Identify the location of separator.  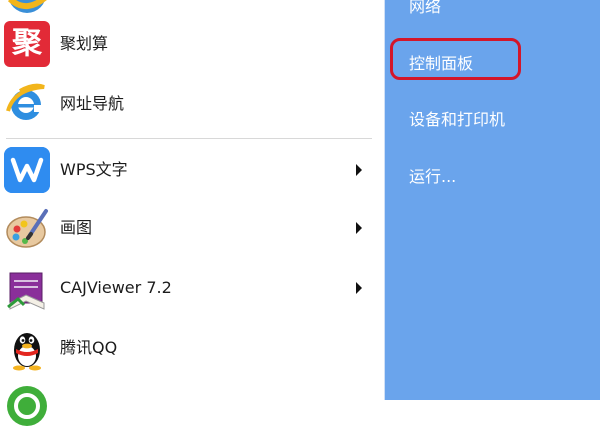
(189, 138).